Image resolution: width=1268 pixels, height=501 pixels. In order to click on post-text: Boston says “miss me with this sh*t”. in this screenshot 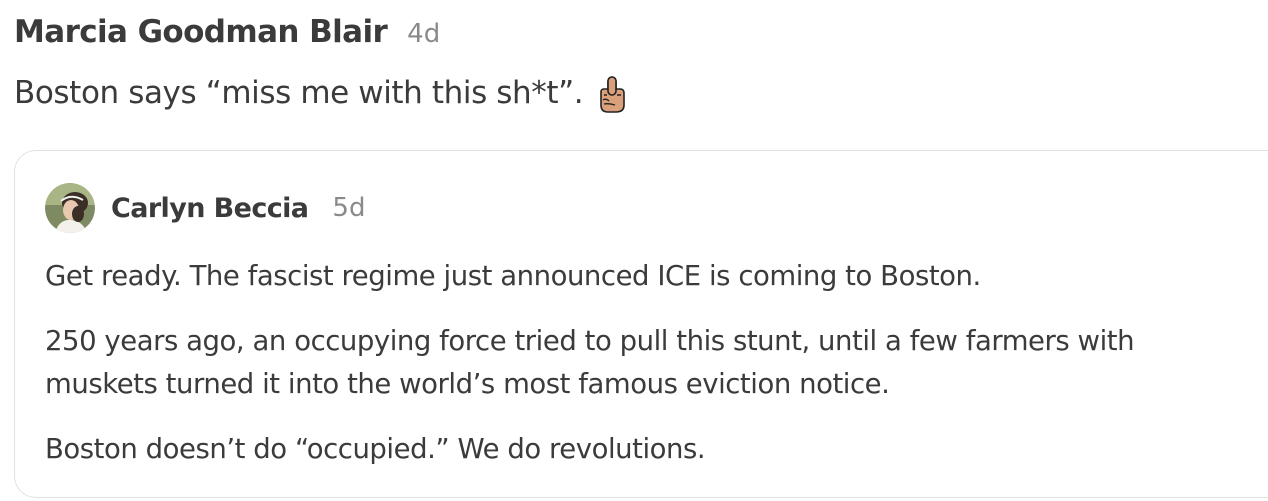, I will do `click(299, 93)`.